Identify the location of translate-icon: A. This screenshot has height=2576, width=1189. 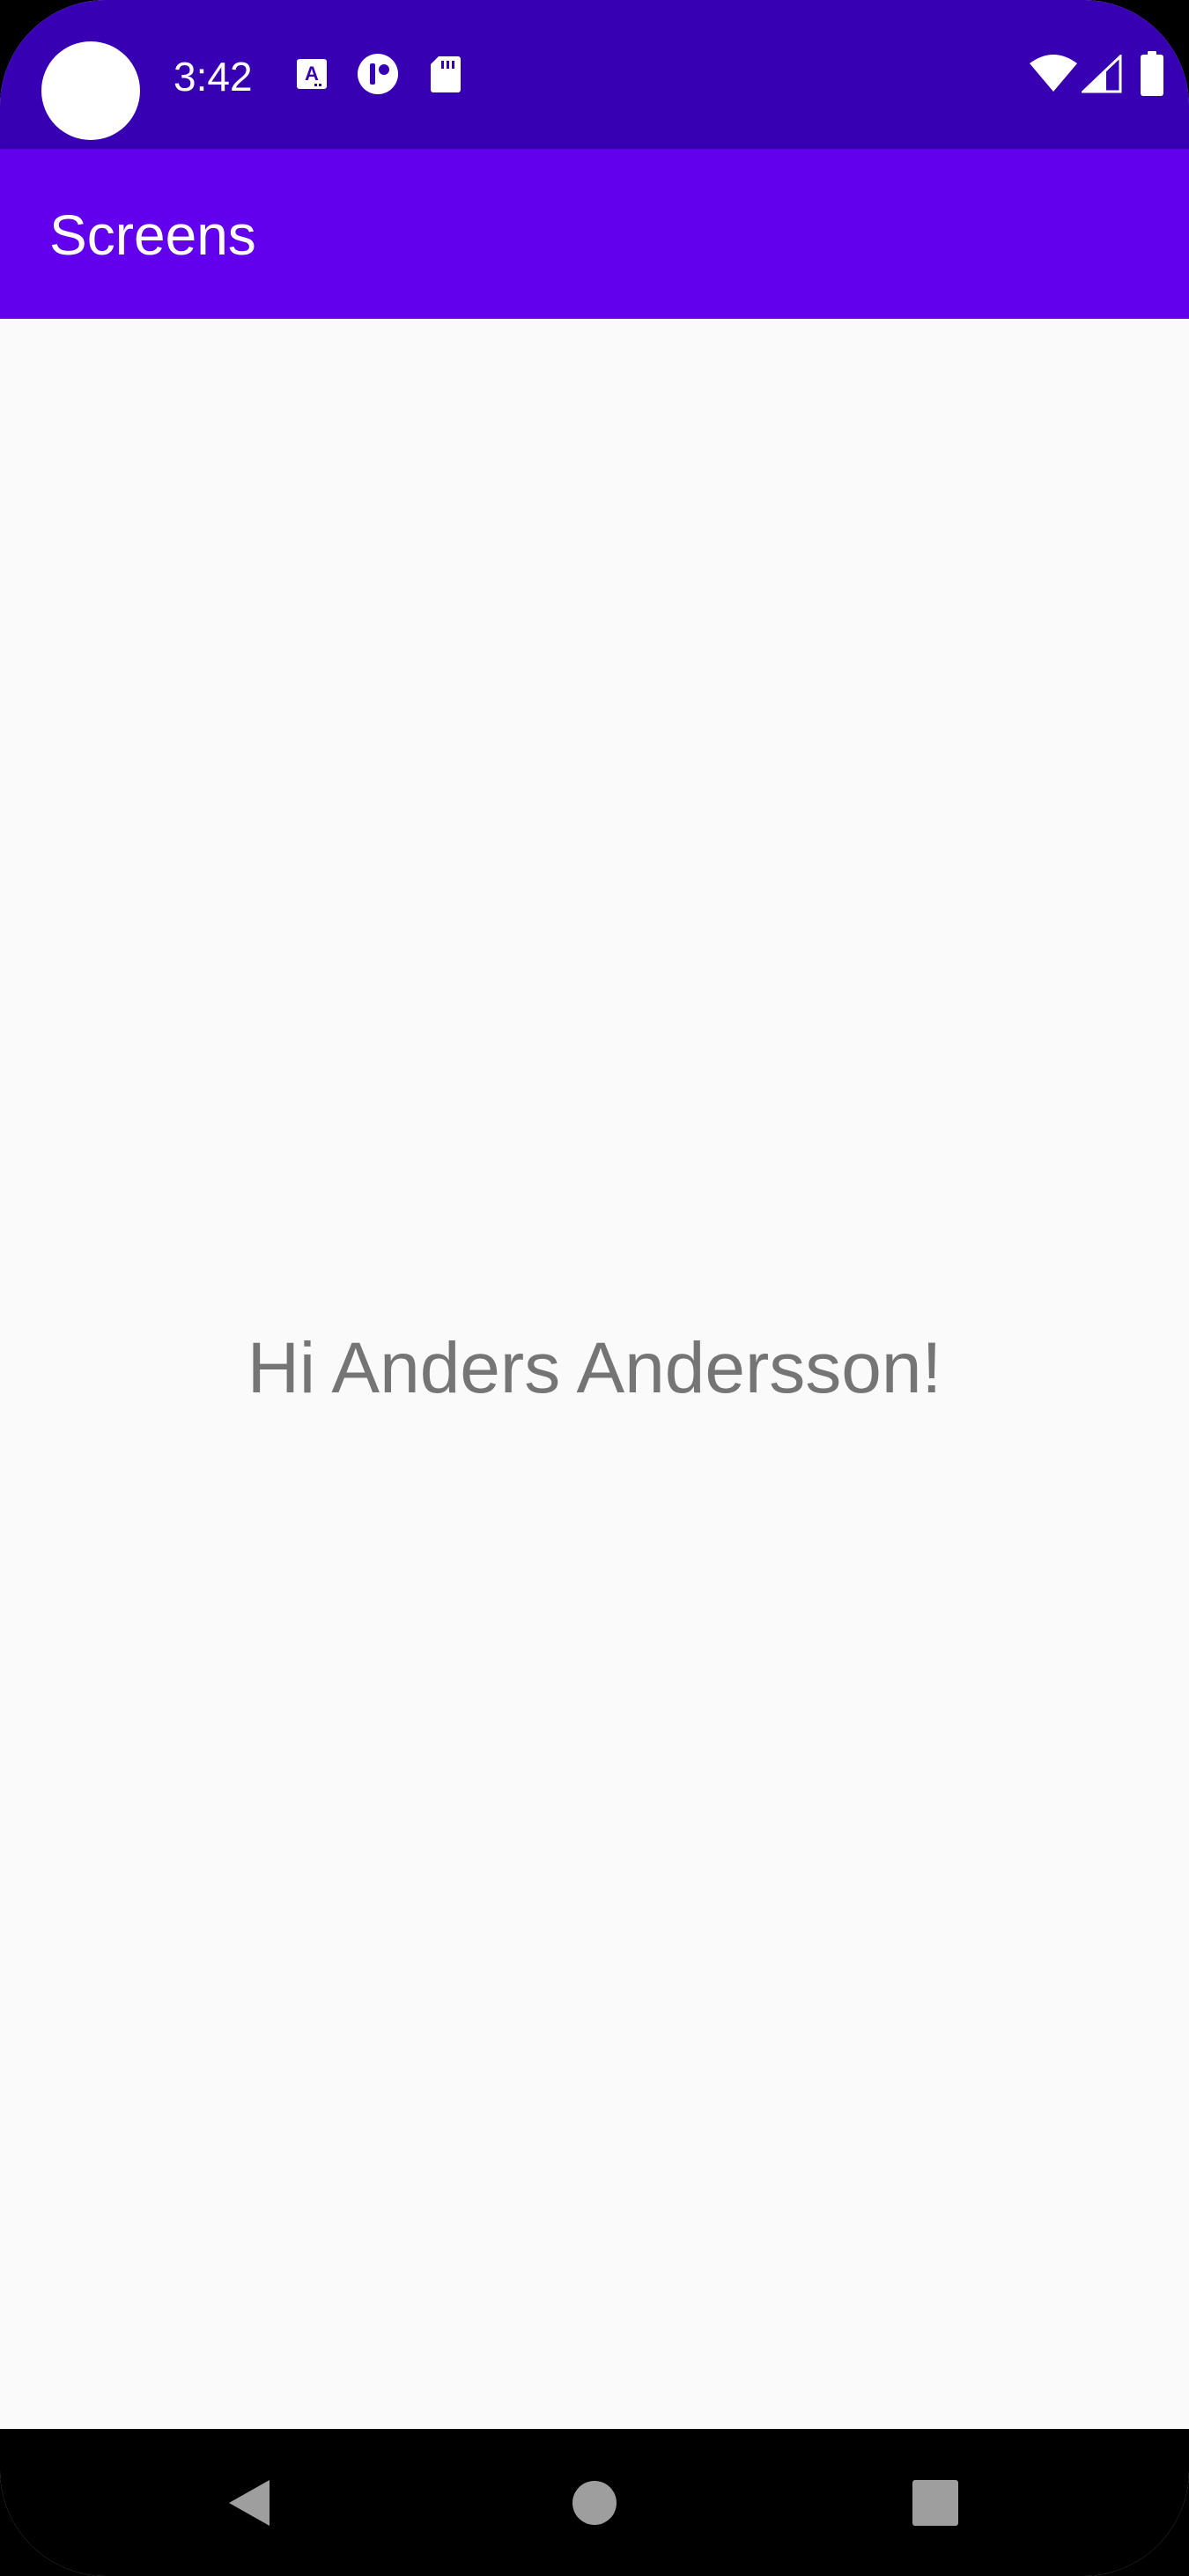
(312, 74).